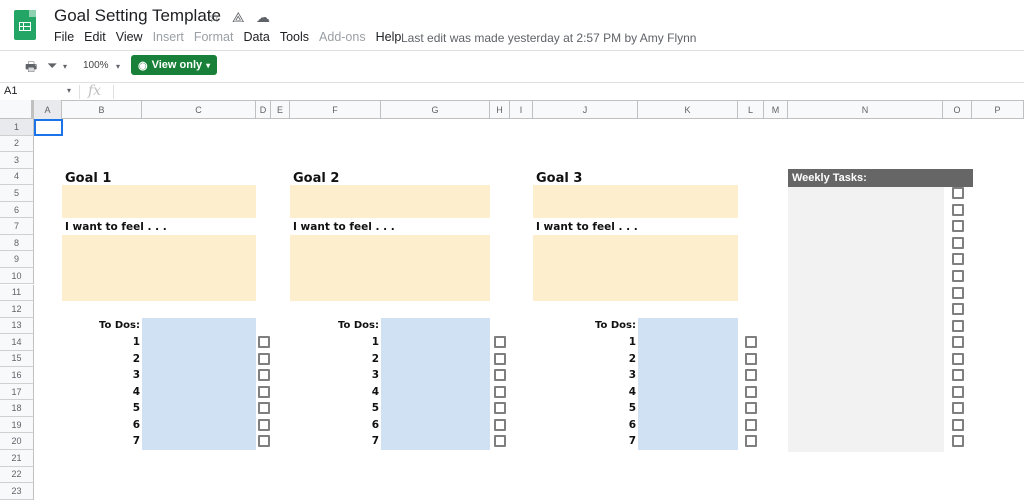  What do you see at coordinates (865, 109) in the screenshot?
I see `column-header-n: N` at bounding box center [865, 109].